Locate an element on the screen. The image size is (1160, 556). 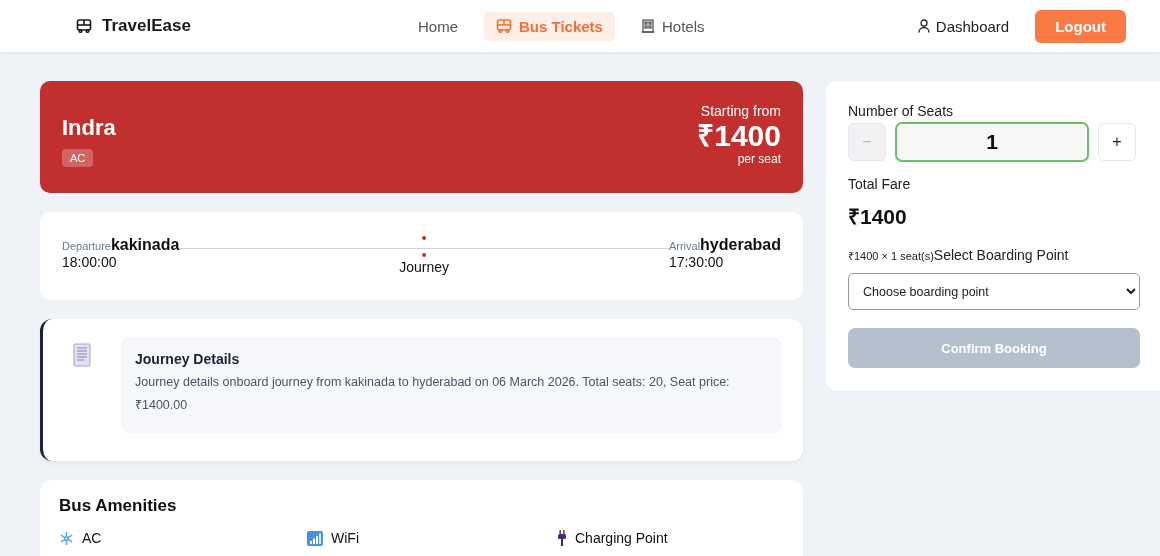
brand-name: TravelEase is located at coordinates (146, 26).